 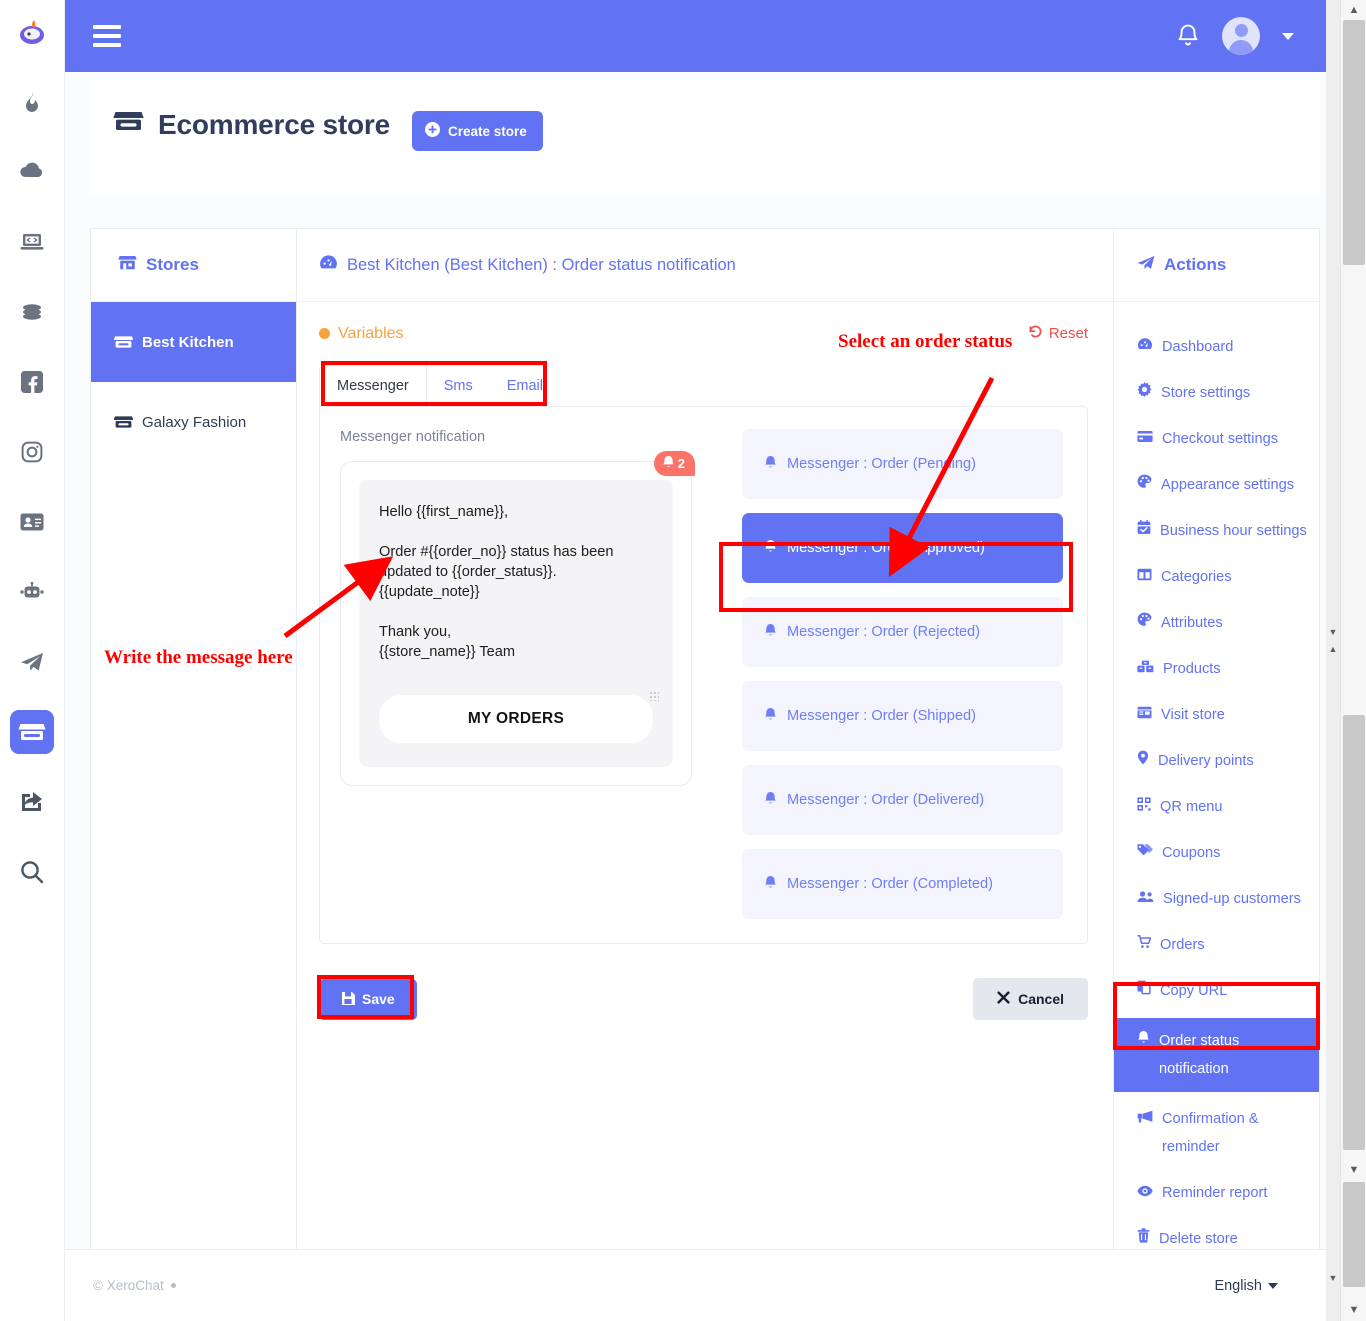 What do you see at coordinates (884, 632) in the screenshot?
I see `status-item-label: Messenger : Order (Rejected)` at bounding box center [884, 632].